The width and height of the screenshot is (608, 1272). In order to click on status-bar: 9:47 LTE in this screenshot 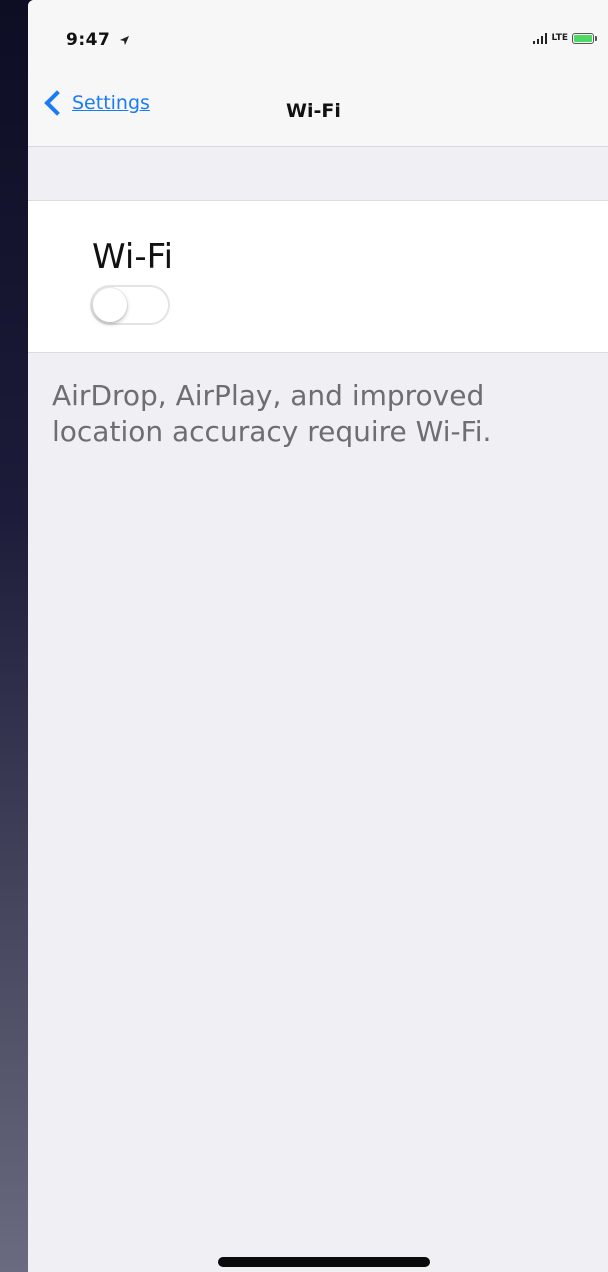, I will do `click(318, 35)`.